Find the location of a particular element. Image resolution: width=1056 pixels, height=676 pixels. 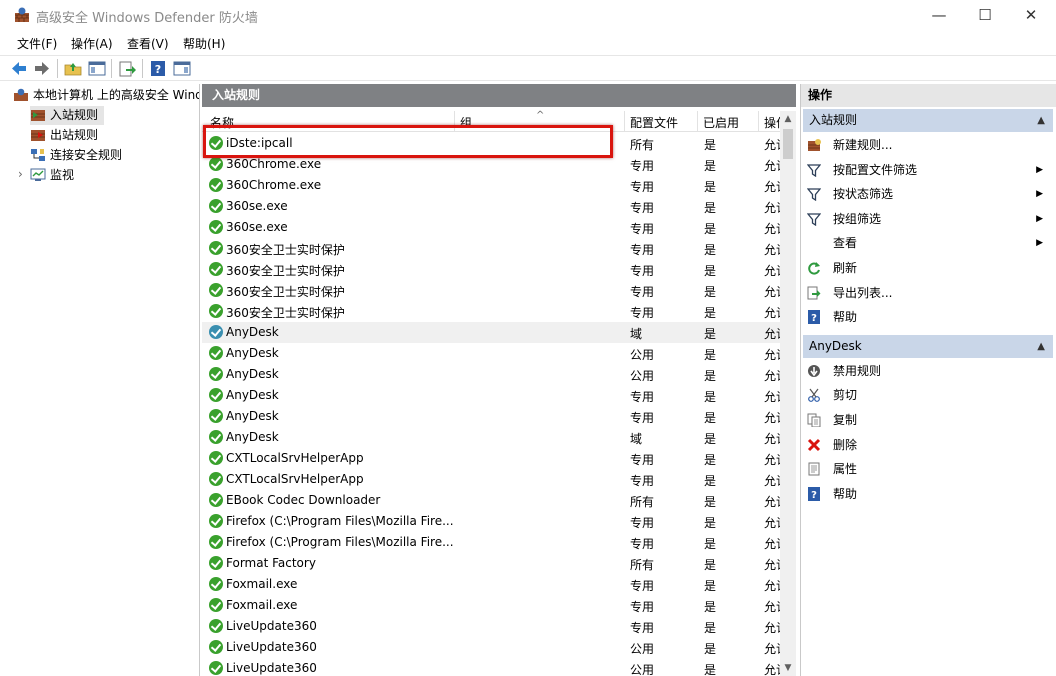

action-item: 禁用规则 is located at coordinates (927, 371).